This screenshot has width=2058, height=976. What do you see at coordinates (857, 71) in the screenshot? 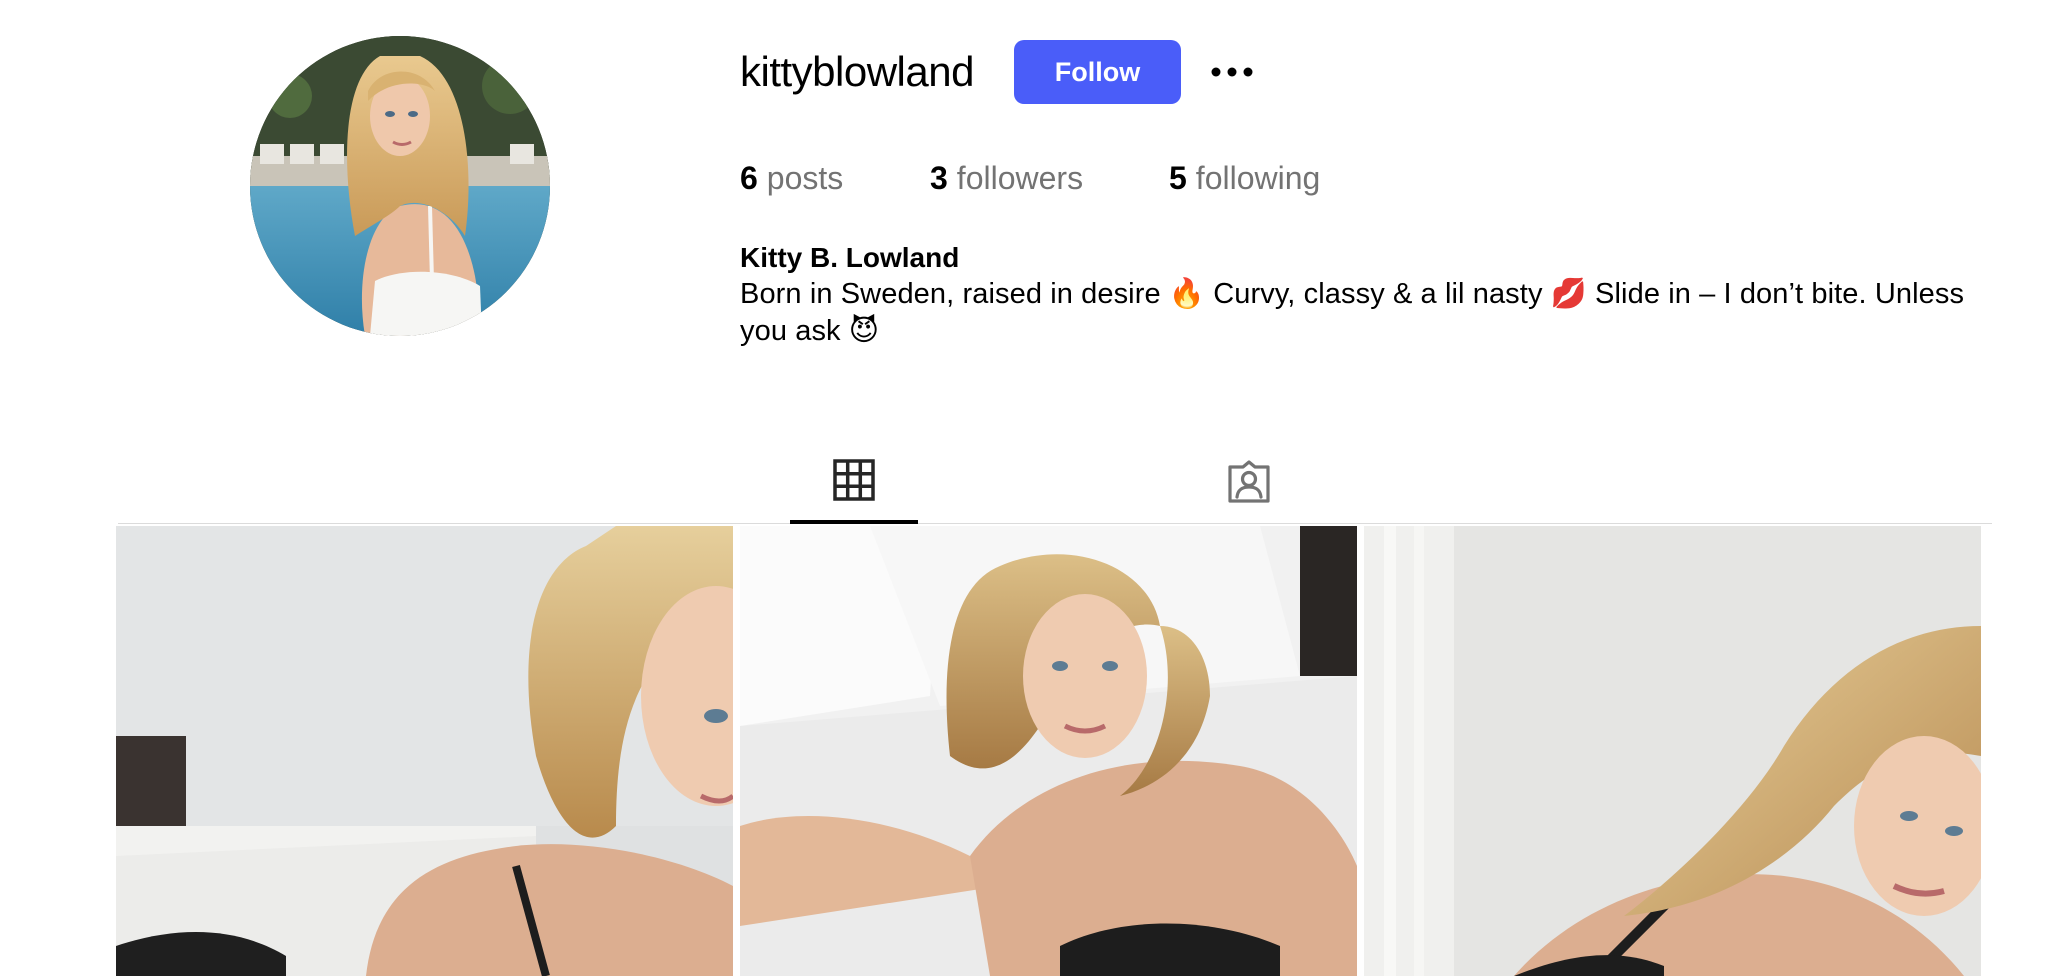
I see `username: kittyblowland` at bounding box center [857, 71].